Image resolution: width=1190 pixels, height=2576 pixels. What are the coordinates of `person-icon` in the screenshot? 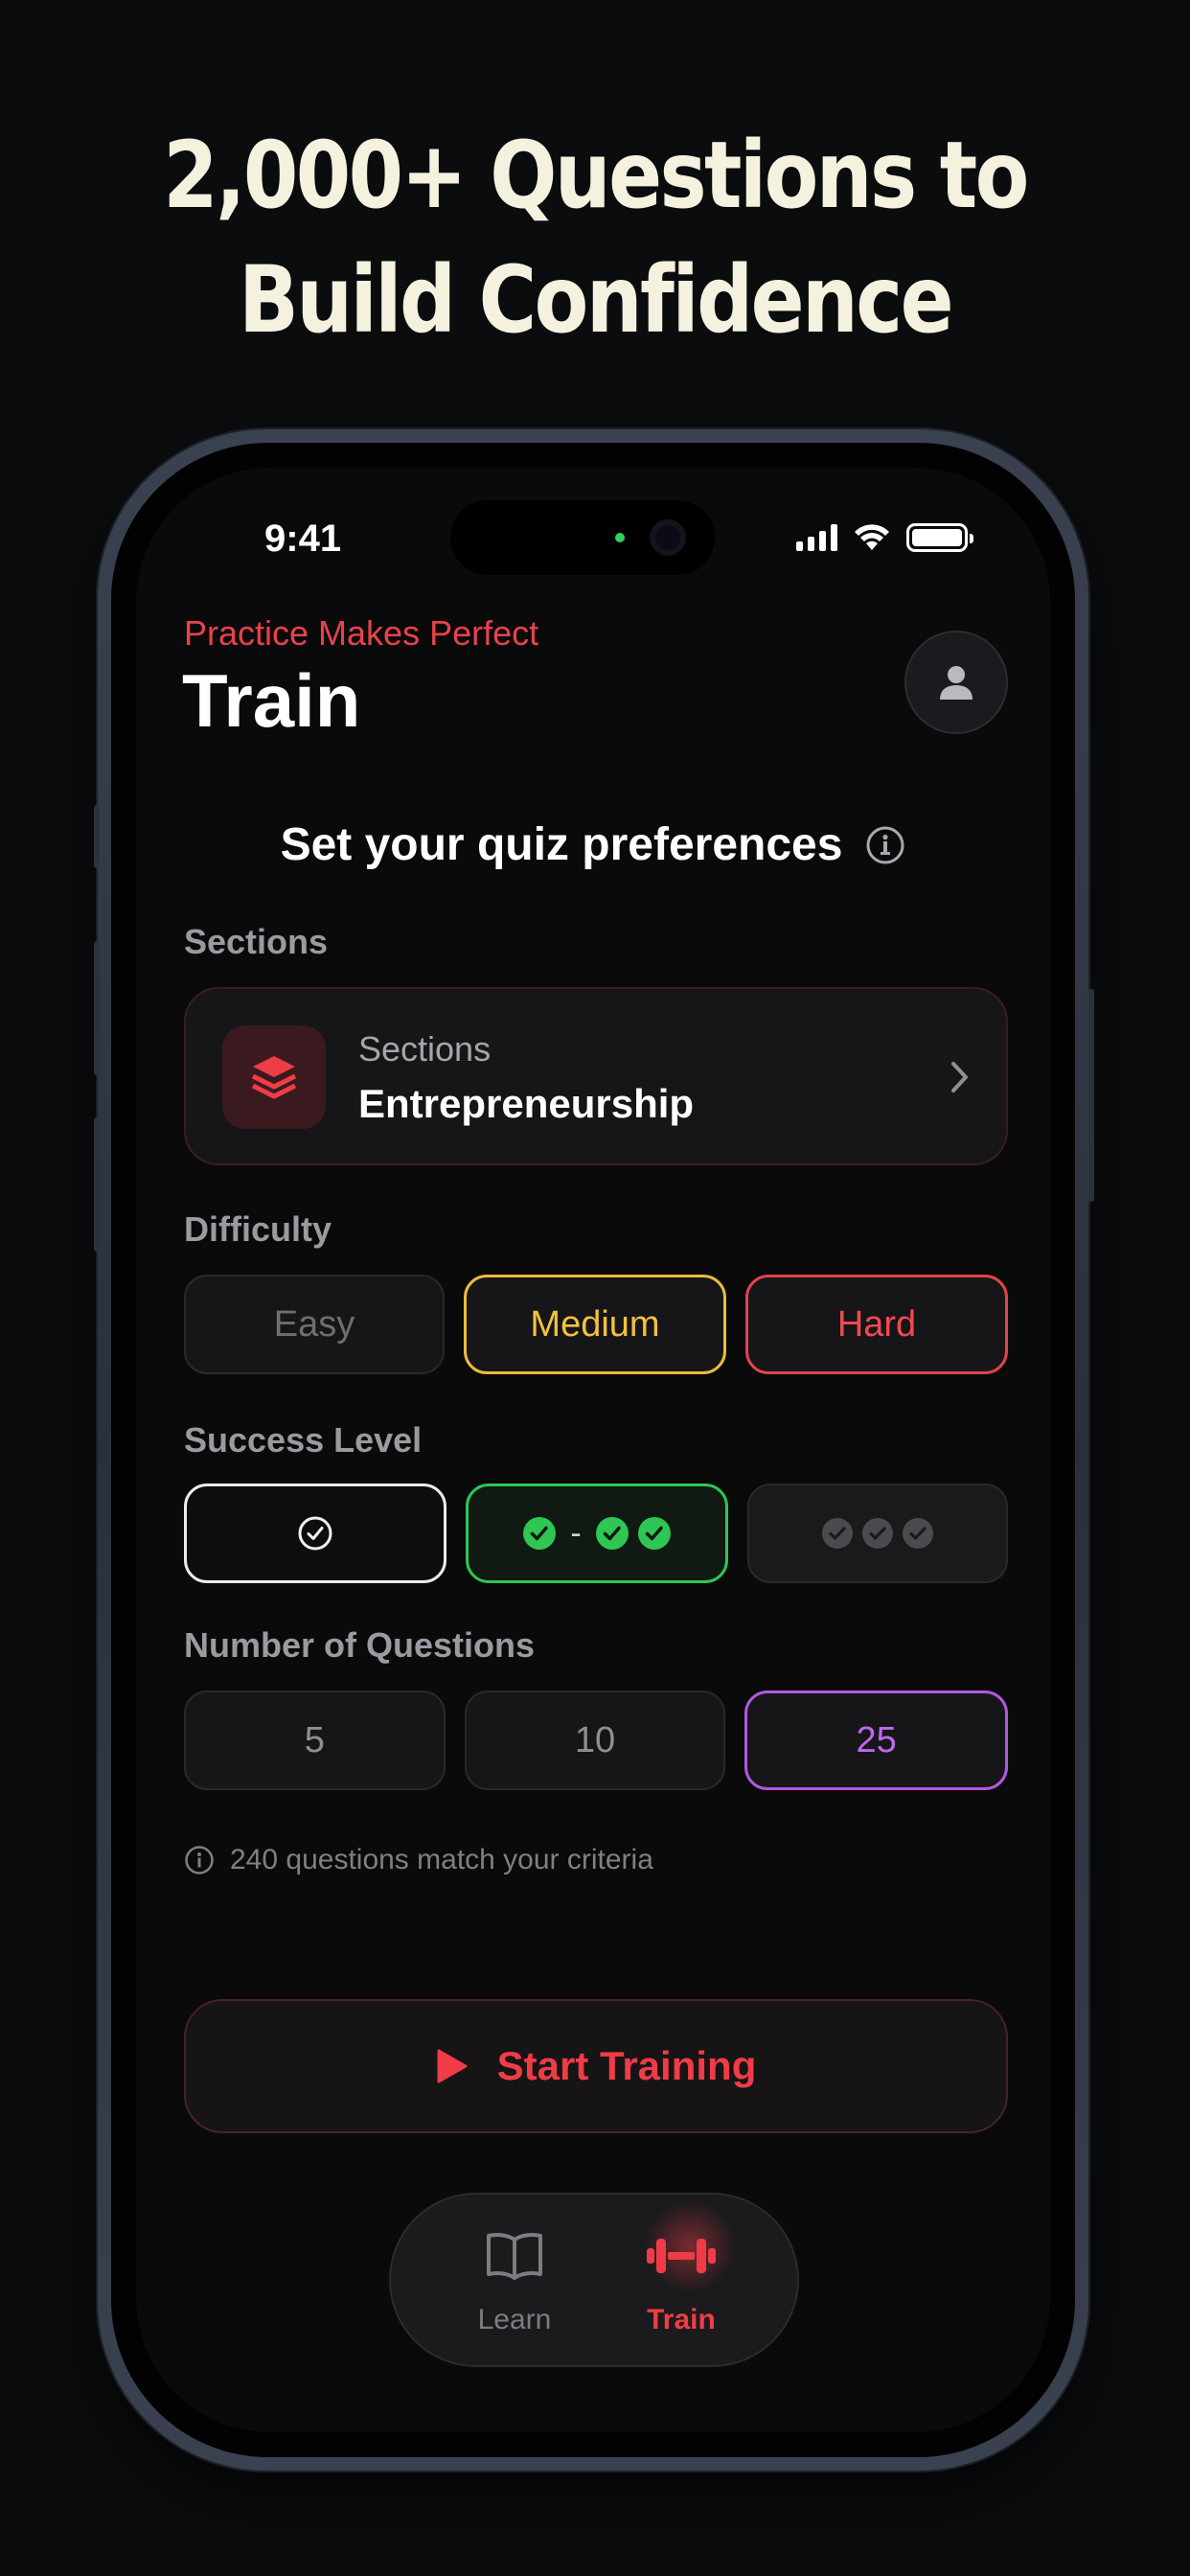 It's located at (957, 683).